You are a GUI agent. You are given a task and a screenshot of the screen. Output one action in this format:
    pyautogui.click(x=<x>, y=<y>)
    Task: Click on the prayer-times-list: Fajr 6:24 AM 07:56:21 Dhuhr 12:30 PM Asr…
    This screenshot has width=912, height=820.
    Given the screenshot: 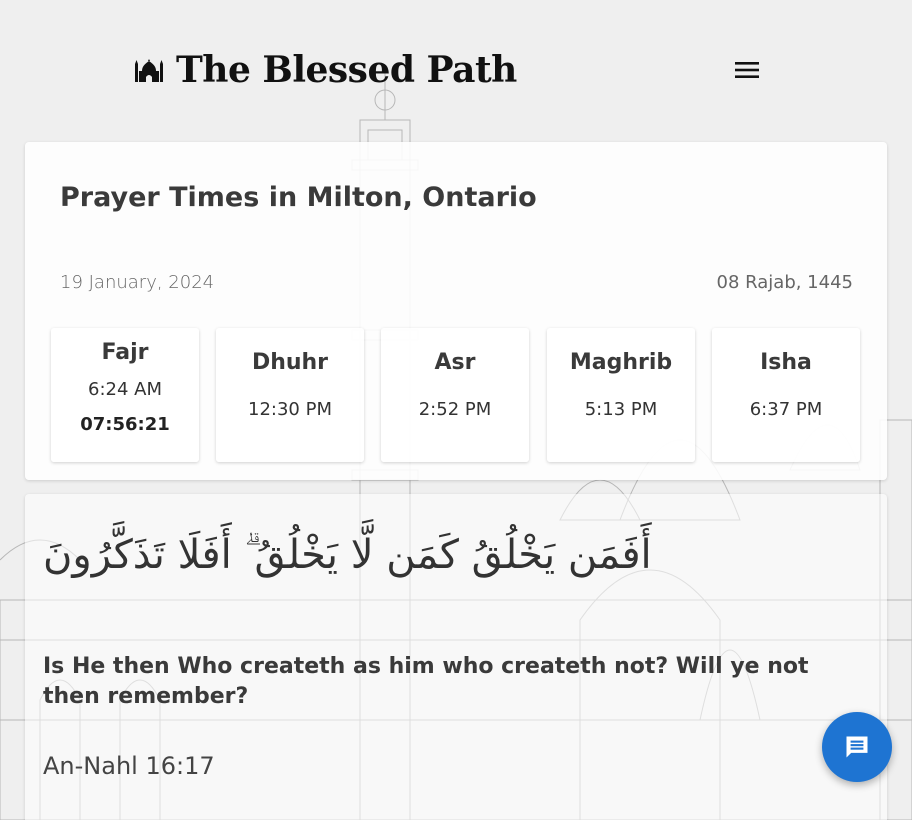 What is the action you would take?
    pyautogui.click(x=456, y=395)
    